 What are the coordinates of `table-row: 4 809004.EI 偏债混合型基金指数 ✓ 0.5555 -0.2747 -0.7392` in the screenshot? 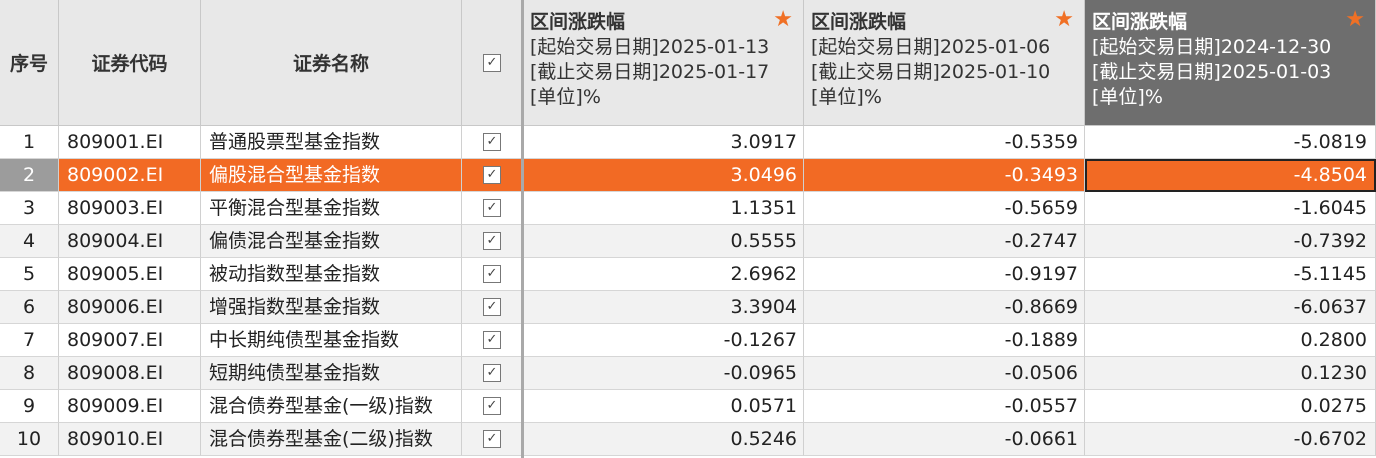 It's located at (688, 241).